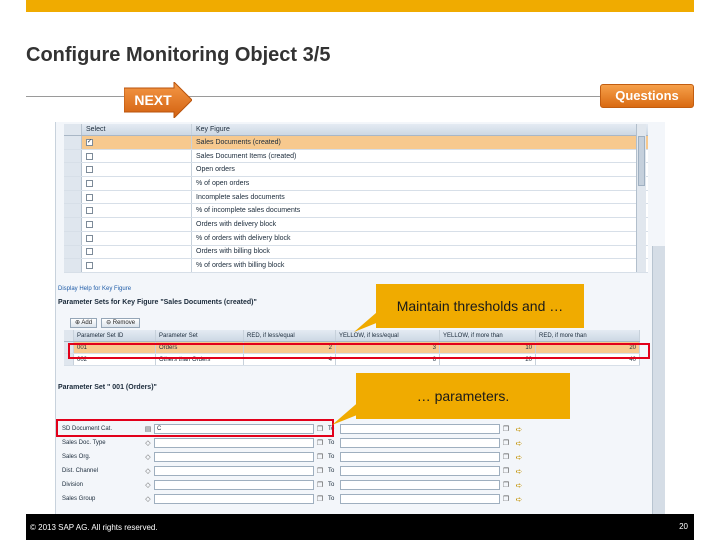 This screenshot has width=720, height=540. Describe the element at coordinates (109, 323) in the screenshot. I see `remove-icon: ⊖` at that location.